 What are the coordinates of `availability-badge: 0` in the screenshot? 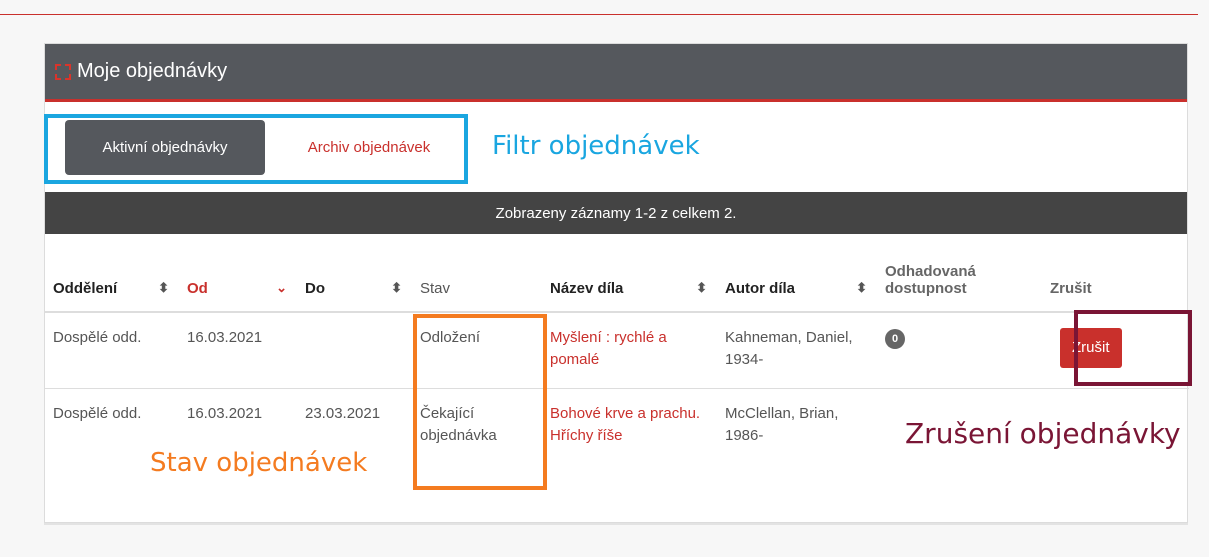 It's located at (895, 339).